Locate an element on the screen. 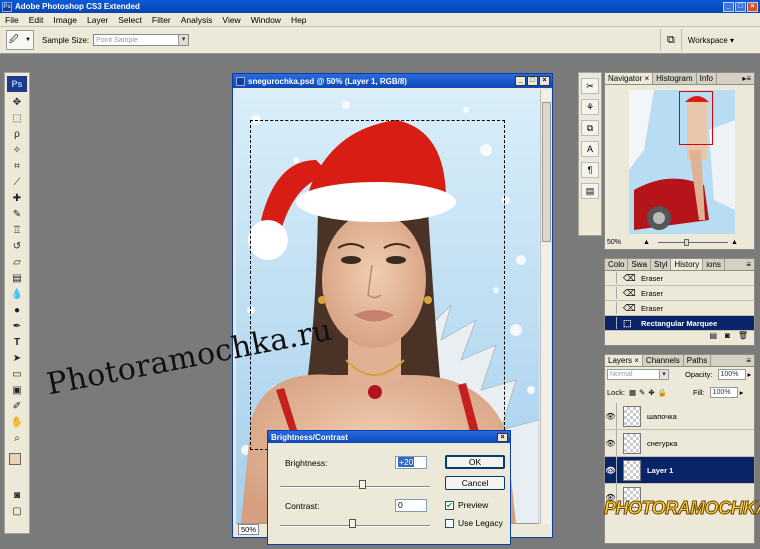 This screenshot has height=549, width=760. magic-wand-tool-icon: ✧ is located at coordinates (17, 150).